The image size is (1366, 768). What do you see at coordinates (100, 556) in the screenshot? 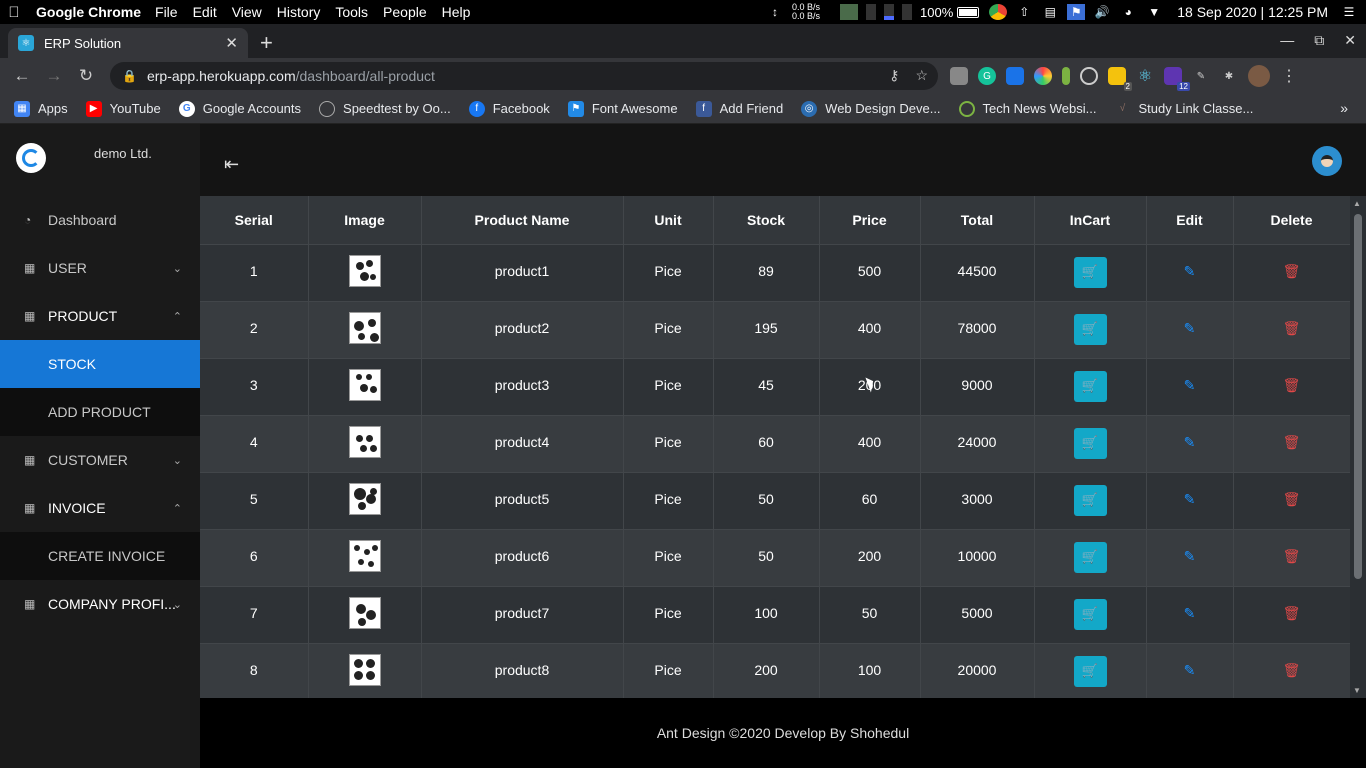
I see `sidebar-item-create-invoice: CREATE INVOICE` at bounding box center [100, 556].